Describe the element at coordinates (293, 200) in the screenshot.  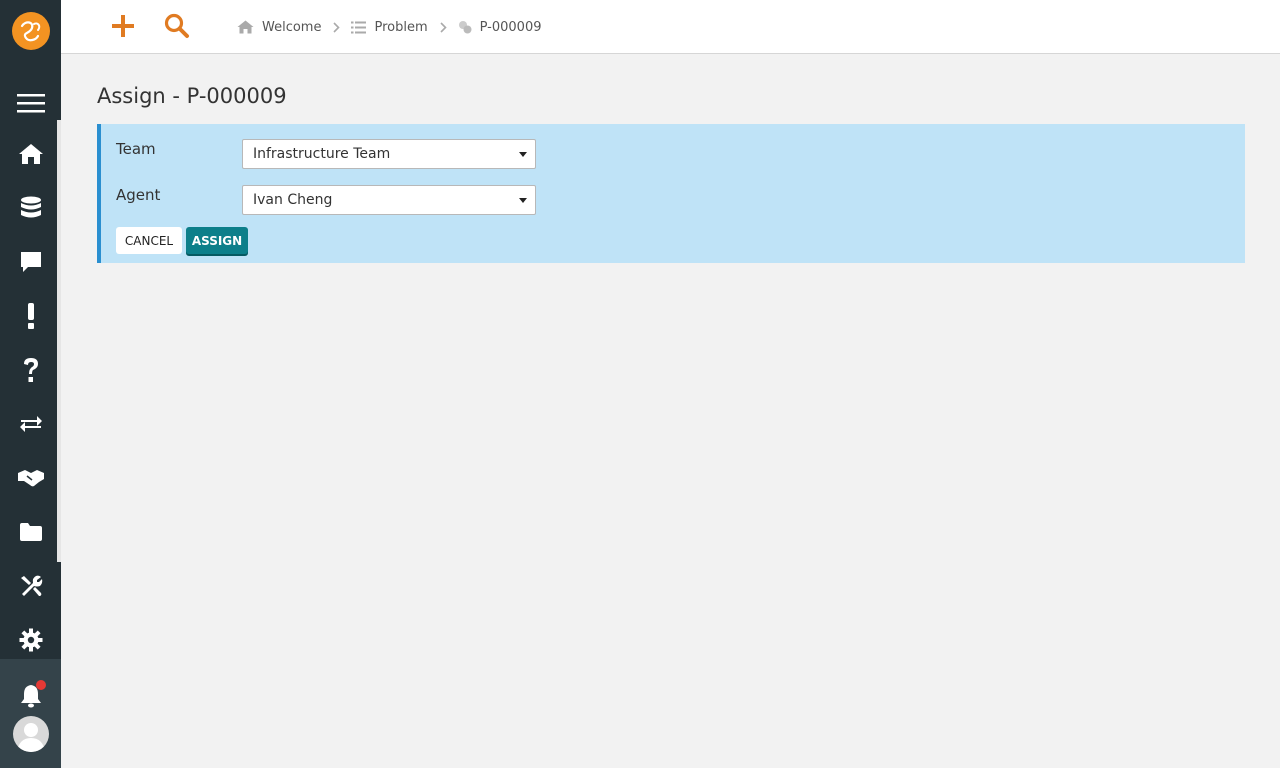
I see `agent-select-value: Ivan Cheng` at that location.